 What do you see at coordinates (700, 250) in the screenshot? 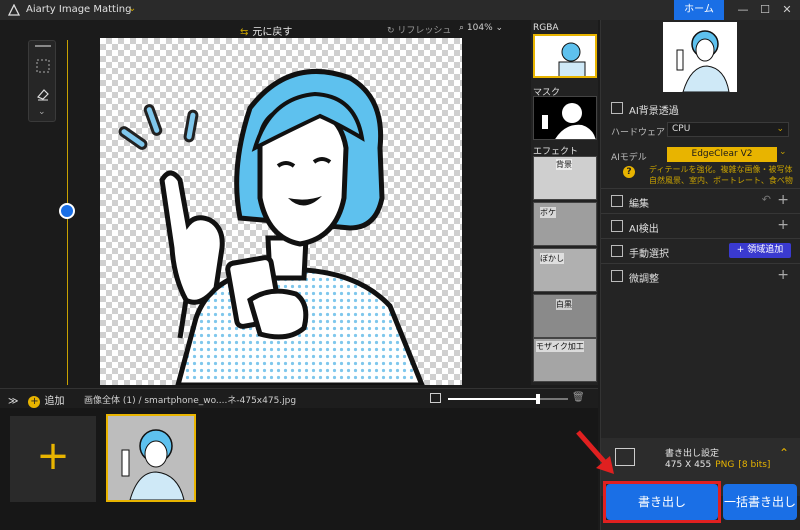
I see `manual-select-section: 手動選択 + 領域追加` at bounding box center [700, 250].